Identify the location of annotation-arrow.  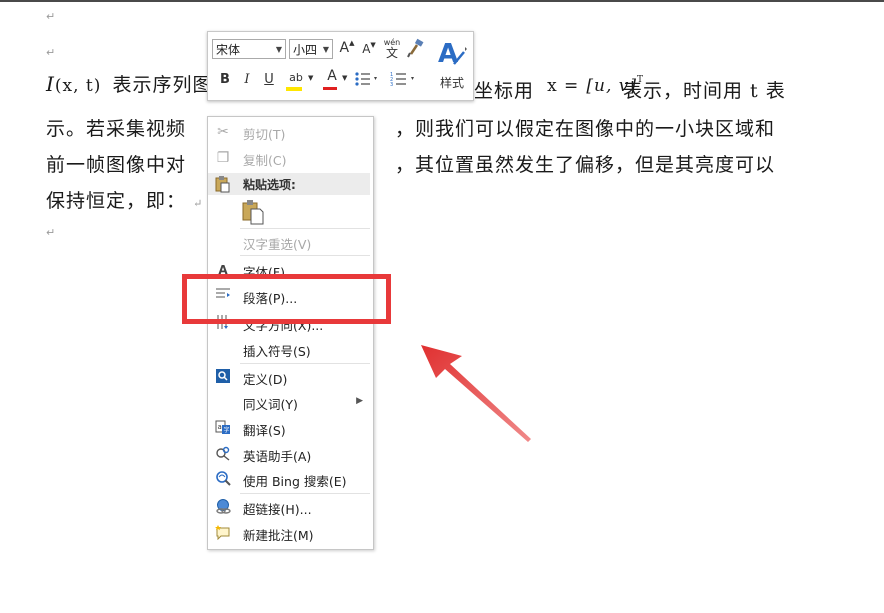
(476, 393).